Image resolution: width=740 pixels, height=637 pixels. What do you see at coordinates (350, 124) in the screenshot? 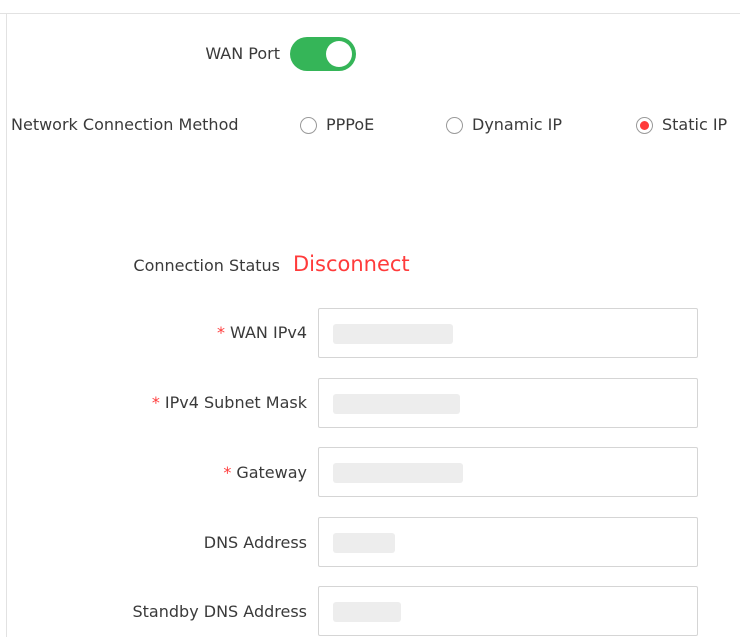
I see `radio-label-pppoe: PPPoE` at bounding box center [350, 124].